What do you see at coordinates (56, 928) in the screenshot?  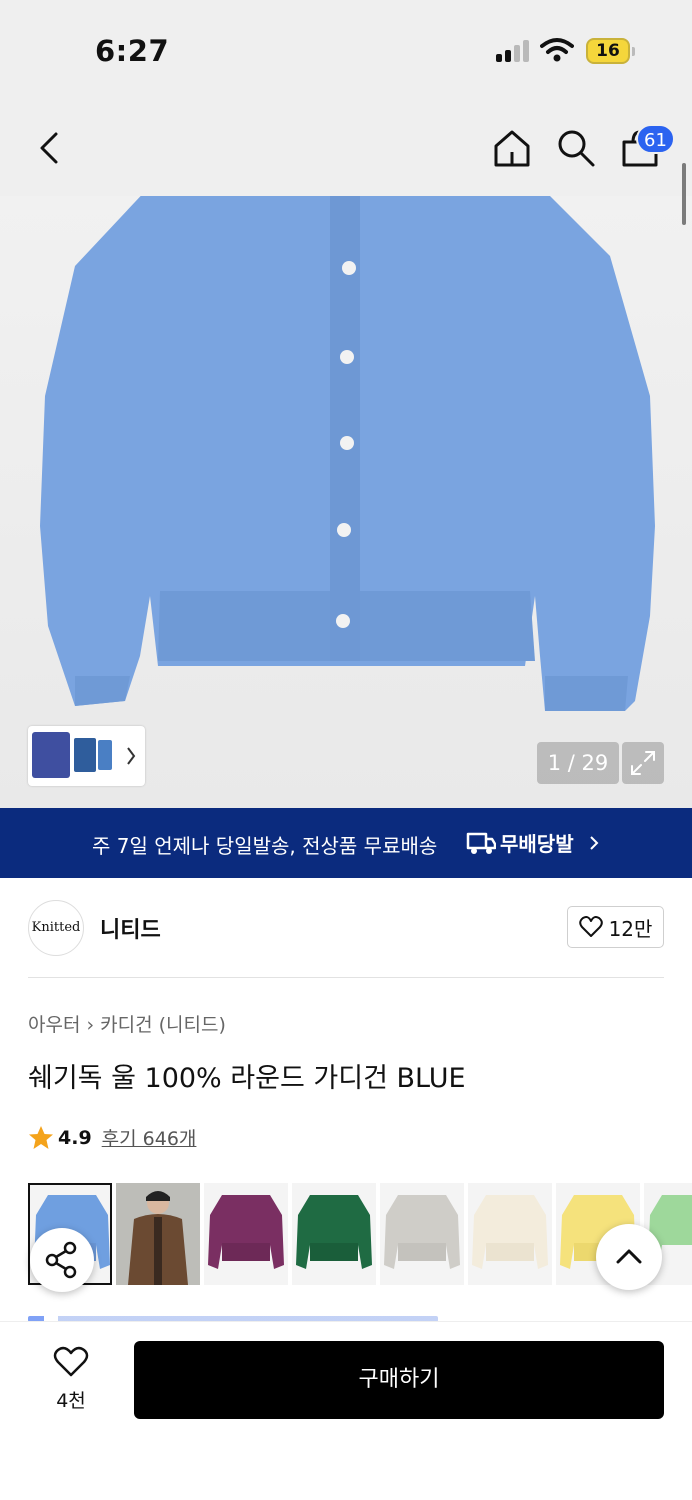 I see `brand-logo: Knitted` at bounding box center [56, 928].